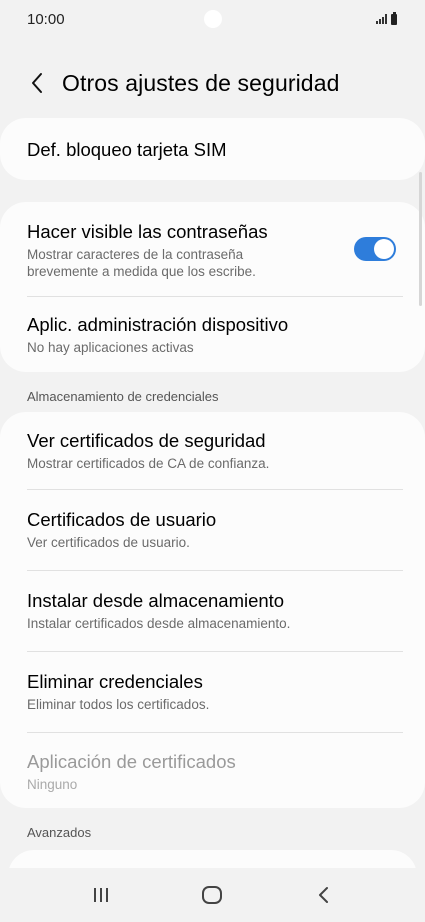 This screenshot has height=922, width=425. What do you see at coordinates (381, 19) in the screenshot?
I see `signal-icon` at bounding box center [381, 19].